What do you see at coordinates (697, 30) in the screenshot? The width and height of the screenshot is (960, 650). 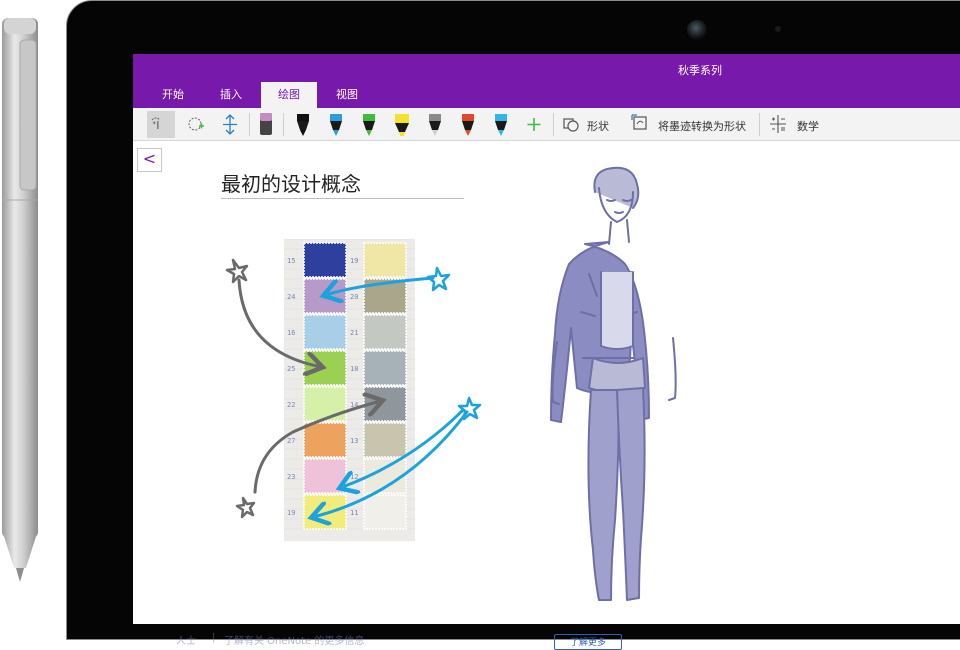 I see `camera-lens` at bounding box center [697, 30].